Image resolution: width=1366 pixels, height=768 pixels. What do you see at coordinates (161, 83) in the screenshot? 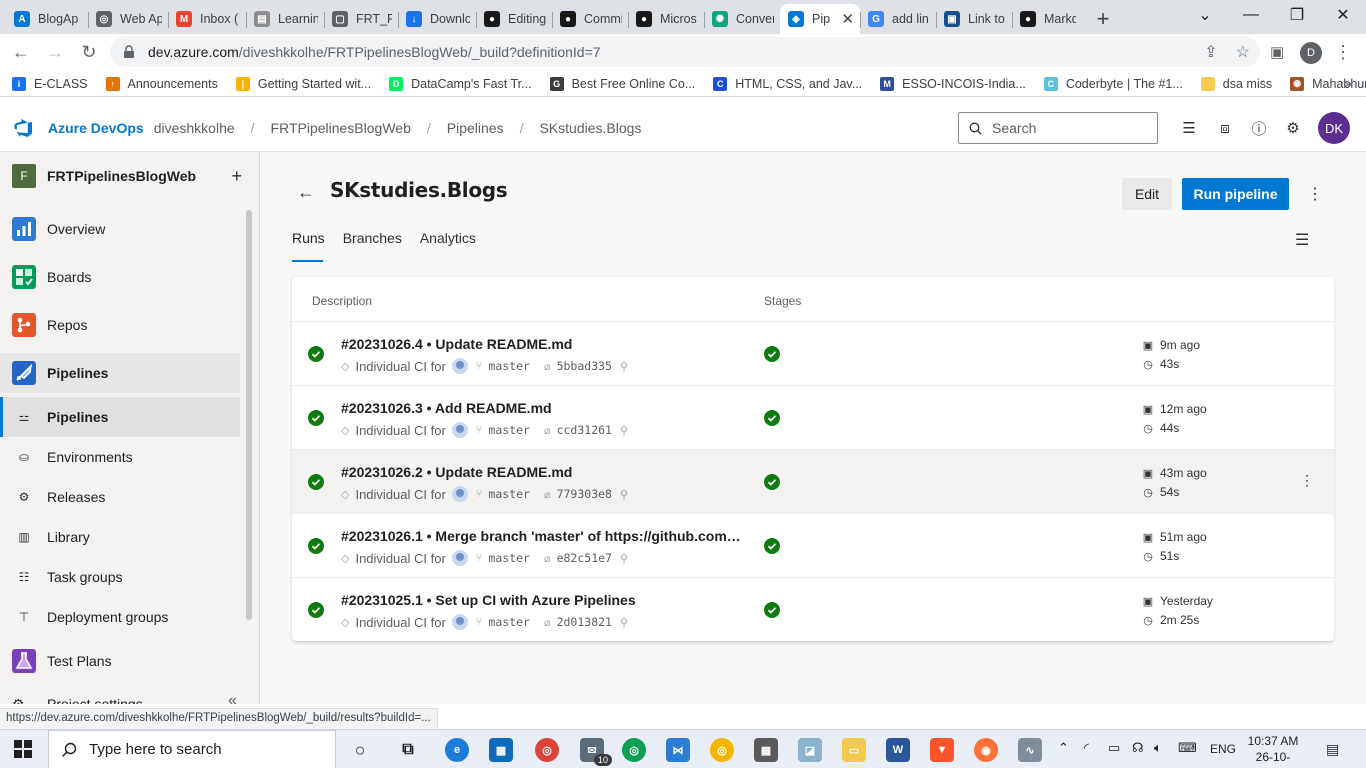
I see `bookmark-item: ↑ Announcements` at bounding box center [161, 83].